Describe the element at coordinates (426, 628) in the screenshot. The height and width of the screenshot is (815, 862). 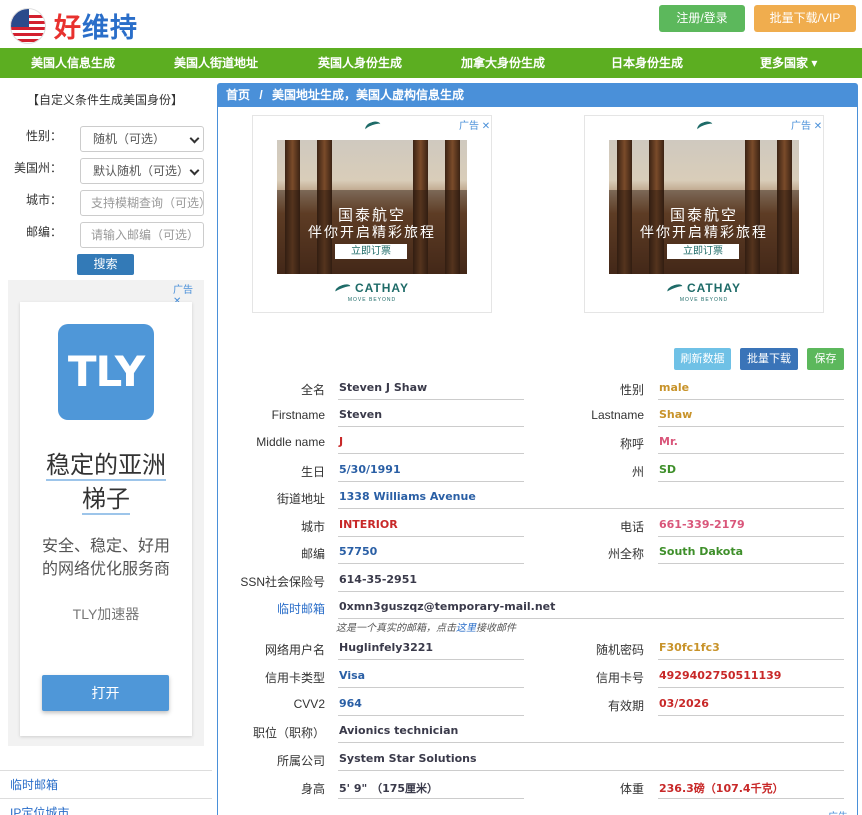
I see `email-note: 这是一个真实的邮箱，点击这里接收邮件` at that location.